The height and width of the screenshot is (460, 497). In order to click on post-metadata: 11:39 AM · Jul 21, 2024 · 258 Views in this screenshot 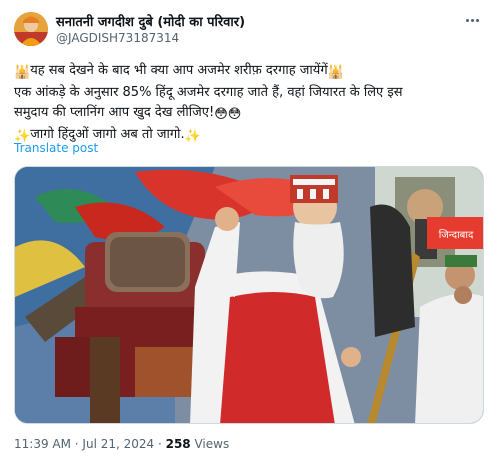, I will do `click(121, 444)`.